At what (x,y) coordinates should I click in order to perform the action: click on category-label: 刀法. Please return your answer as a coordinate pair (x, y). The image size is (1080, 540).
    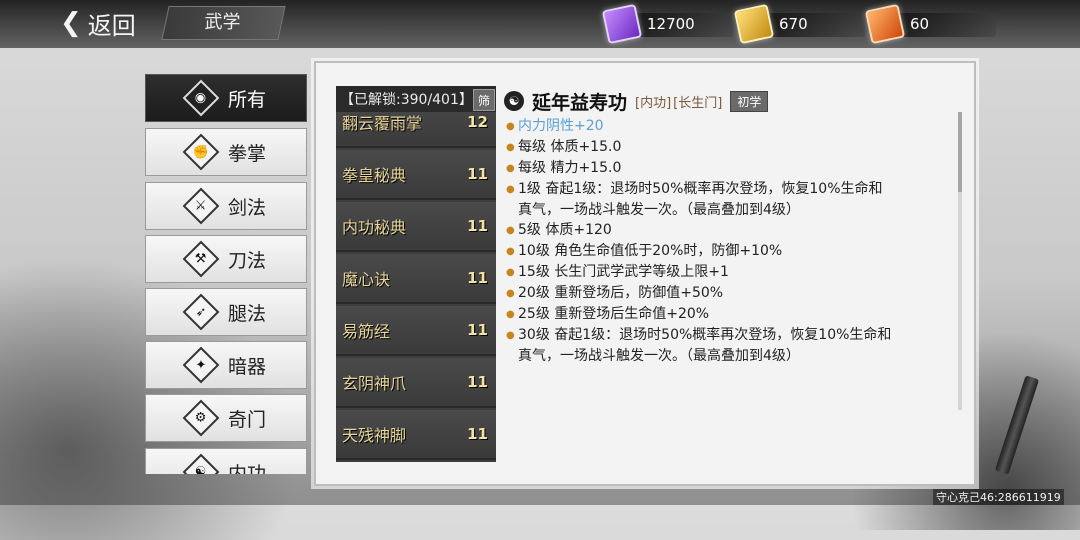
    Looking at the image, I should click on (247, 260).